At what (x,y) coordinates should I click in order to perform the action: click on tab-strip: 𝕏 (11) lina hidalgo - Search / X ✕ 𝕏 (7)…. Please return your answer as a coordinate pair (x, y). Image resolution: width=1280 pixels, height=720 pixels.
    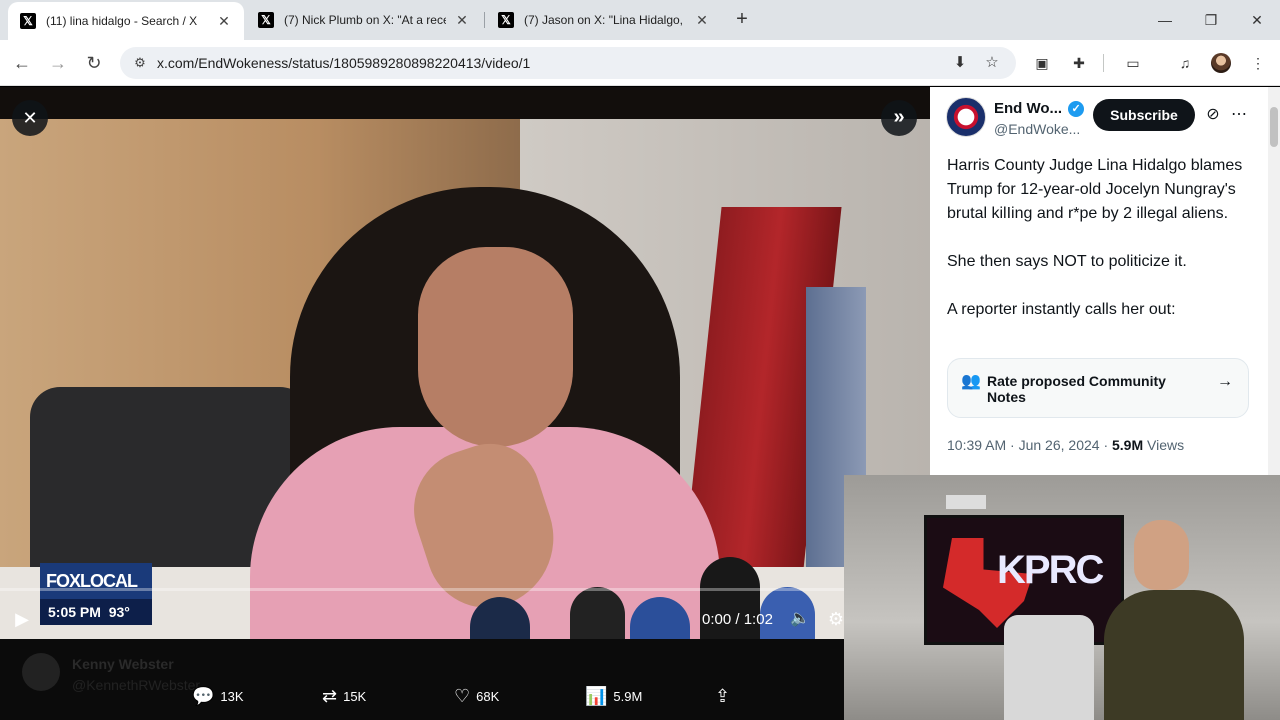
    Looking at the image, I should click on (640, 20).